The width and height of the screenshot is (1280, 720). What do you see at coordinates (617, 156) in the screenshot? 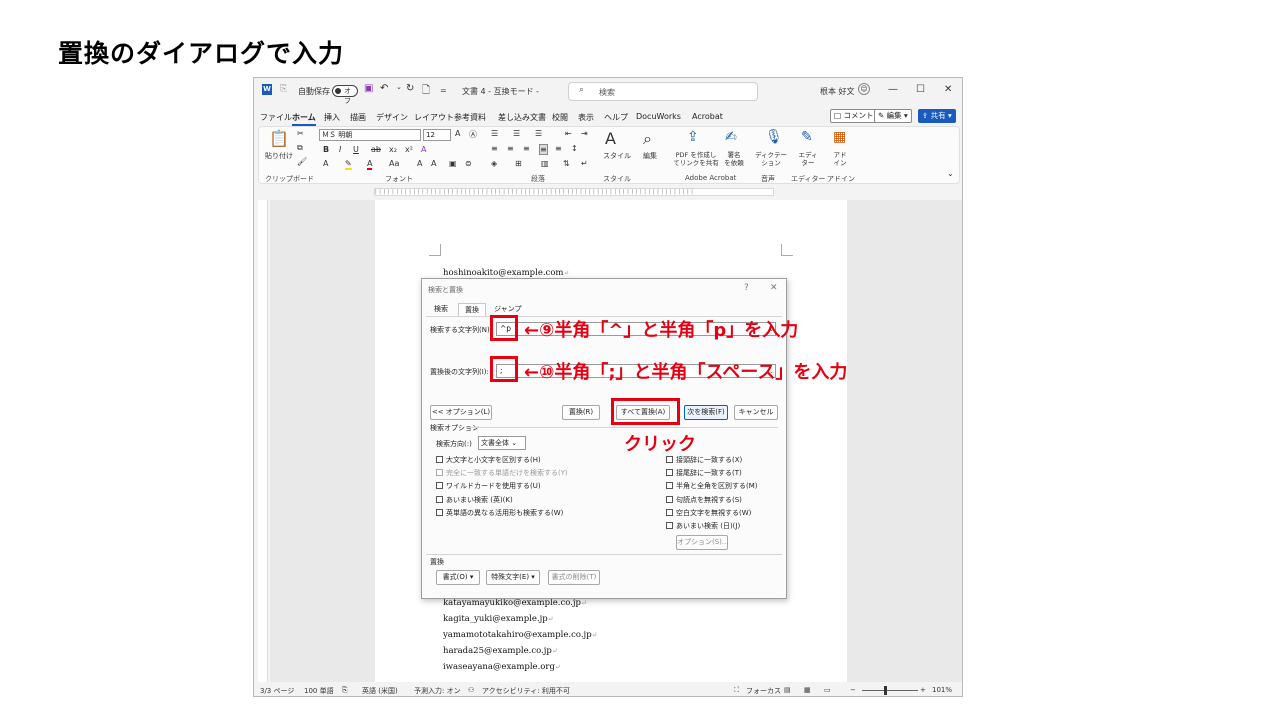
I see `styles-label: スタイル` at bounding box center [617, 156].